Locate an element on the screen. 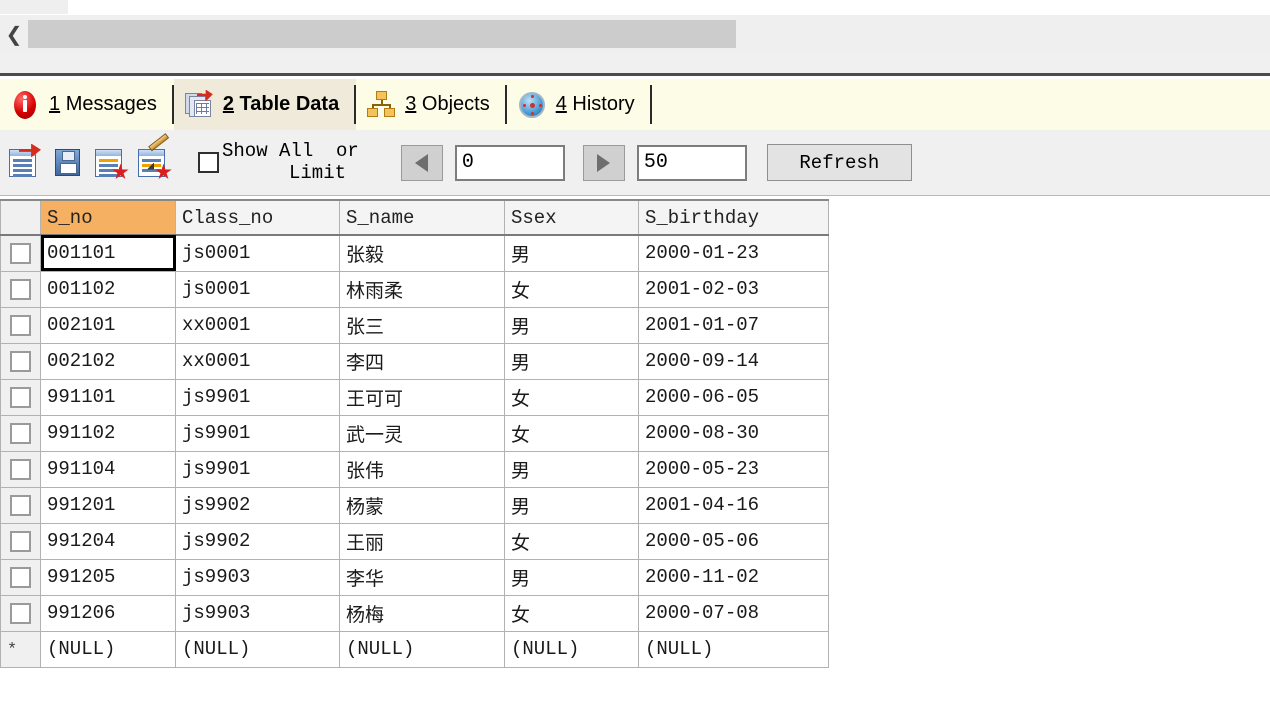  cell-s-no: 991101 is located at coordinates (108, 397).